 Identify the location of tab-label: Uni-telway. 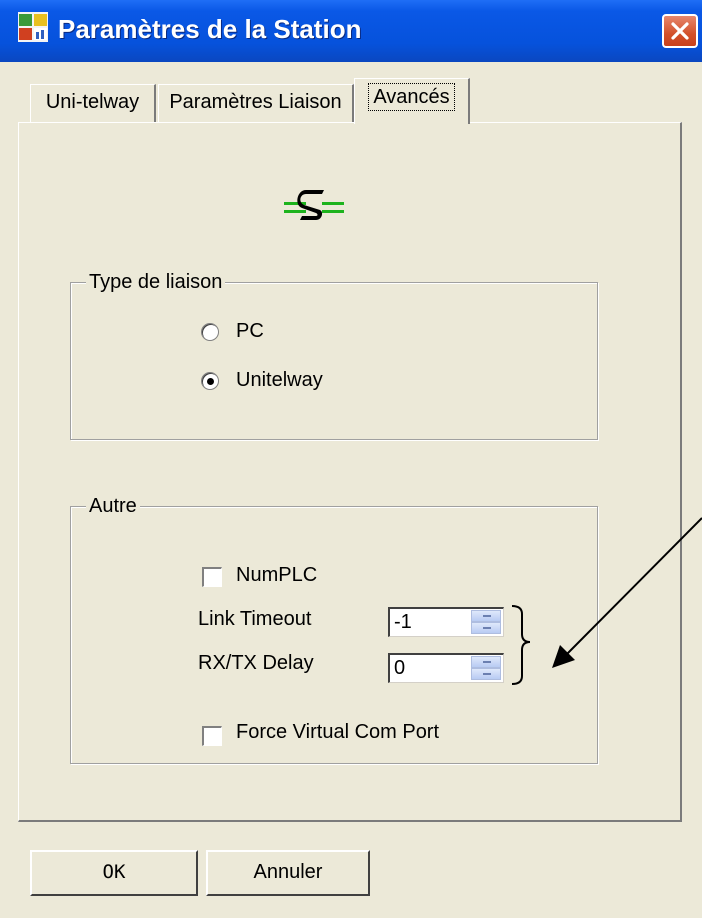
(92, 102).